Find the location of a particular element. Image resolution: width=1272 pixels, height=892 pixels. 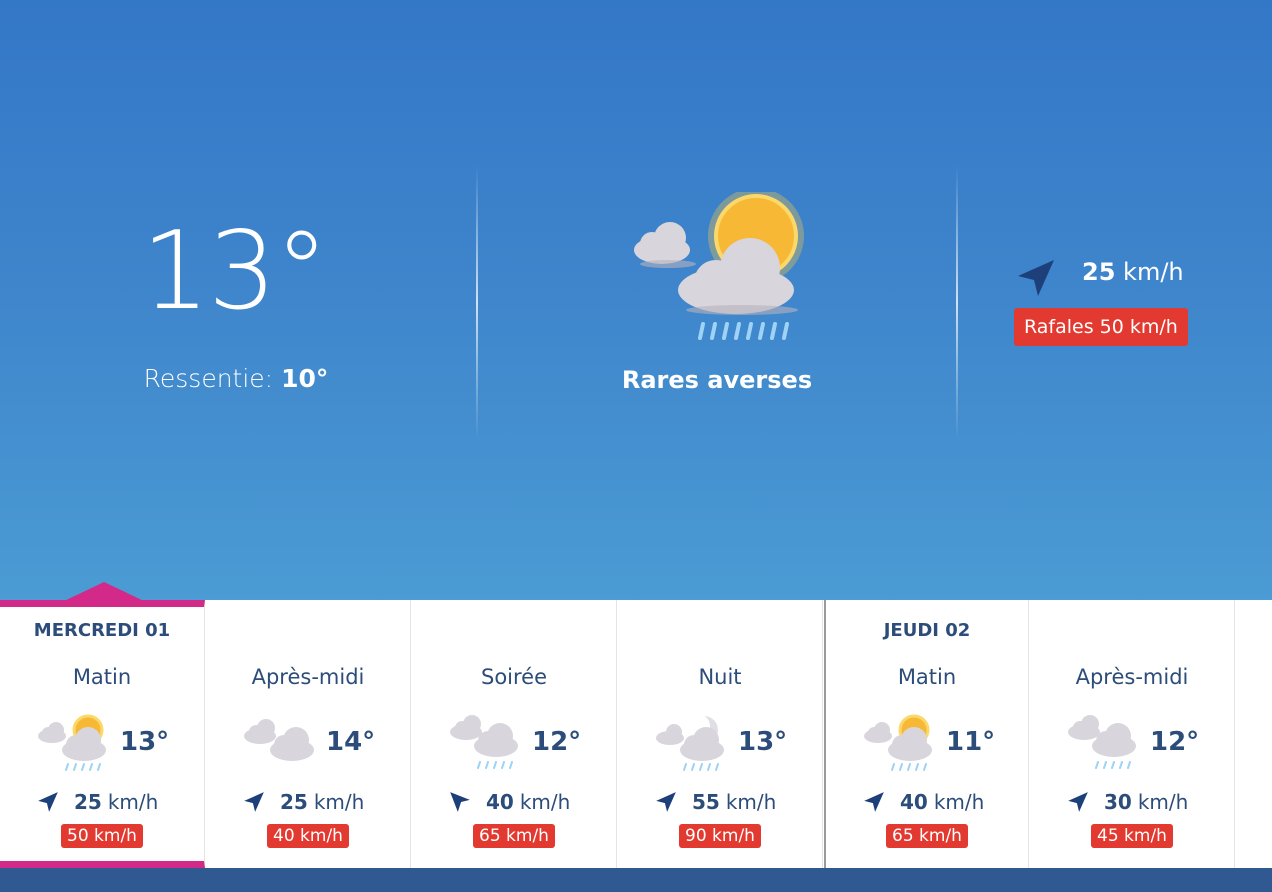

gust-badge: 45 km/h is located at coordinates (1132, 836).